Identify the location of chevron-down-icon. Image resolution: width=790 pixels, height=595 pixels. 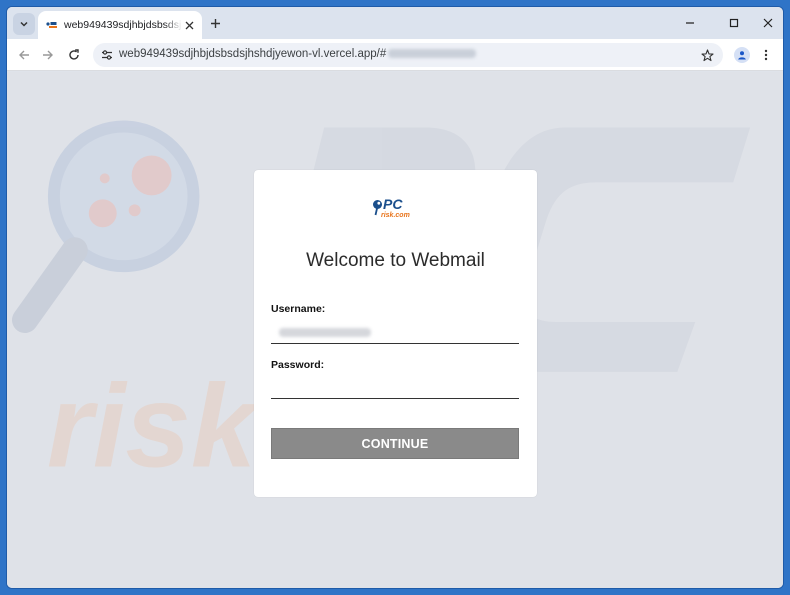
(24, 24).